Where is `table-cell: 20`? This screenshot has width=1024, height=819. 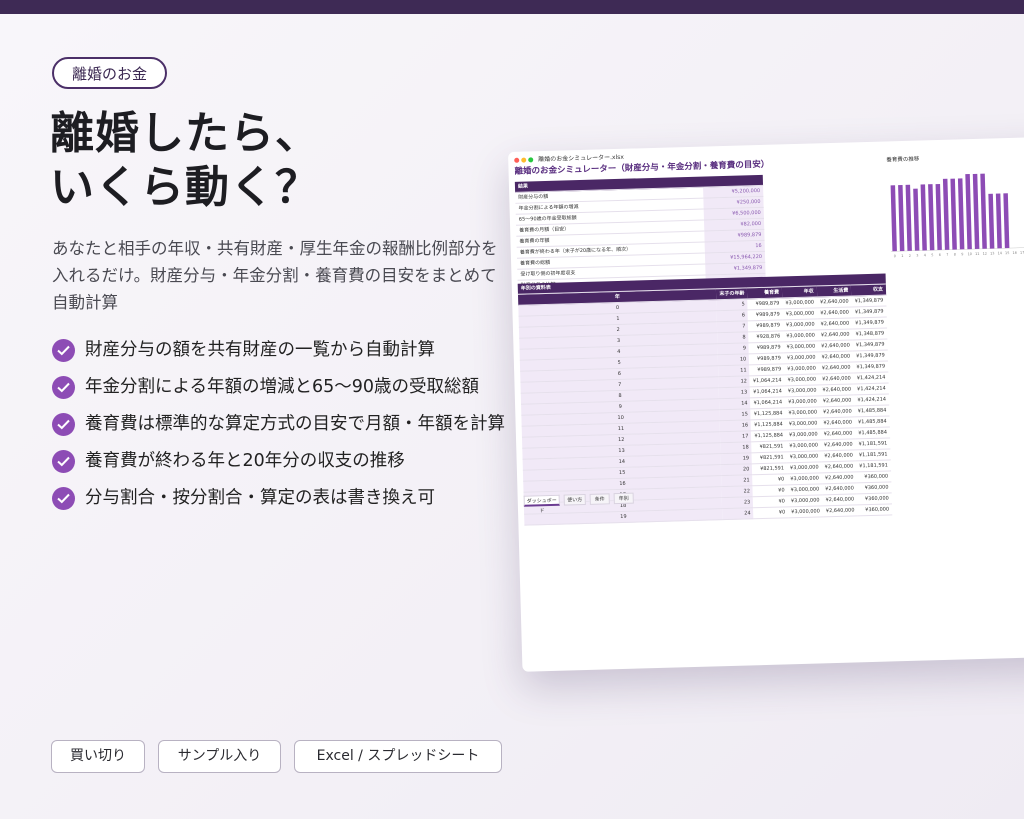
table-cell: 20 is located at coordinates (737, 469).